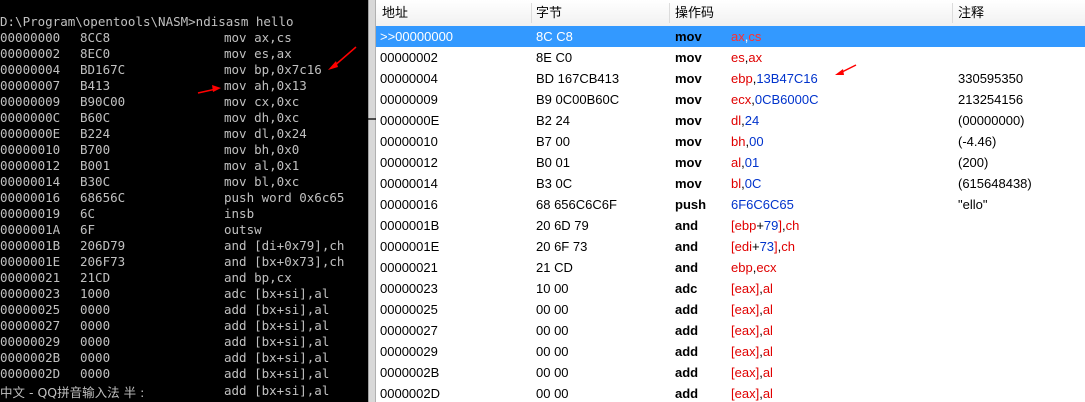  I want to click on grid-row: 00000021 21 CD and ebp,ecx, so click(730, 267).